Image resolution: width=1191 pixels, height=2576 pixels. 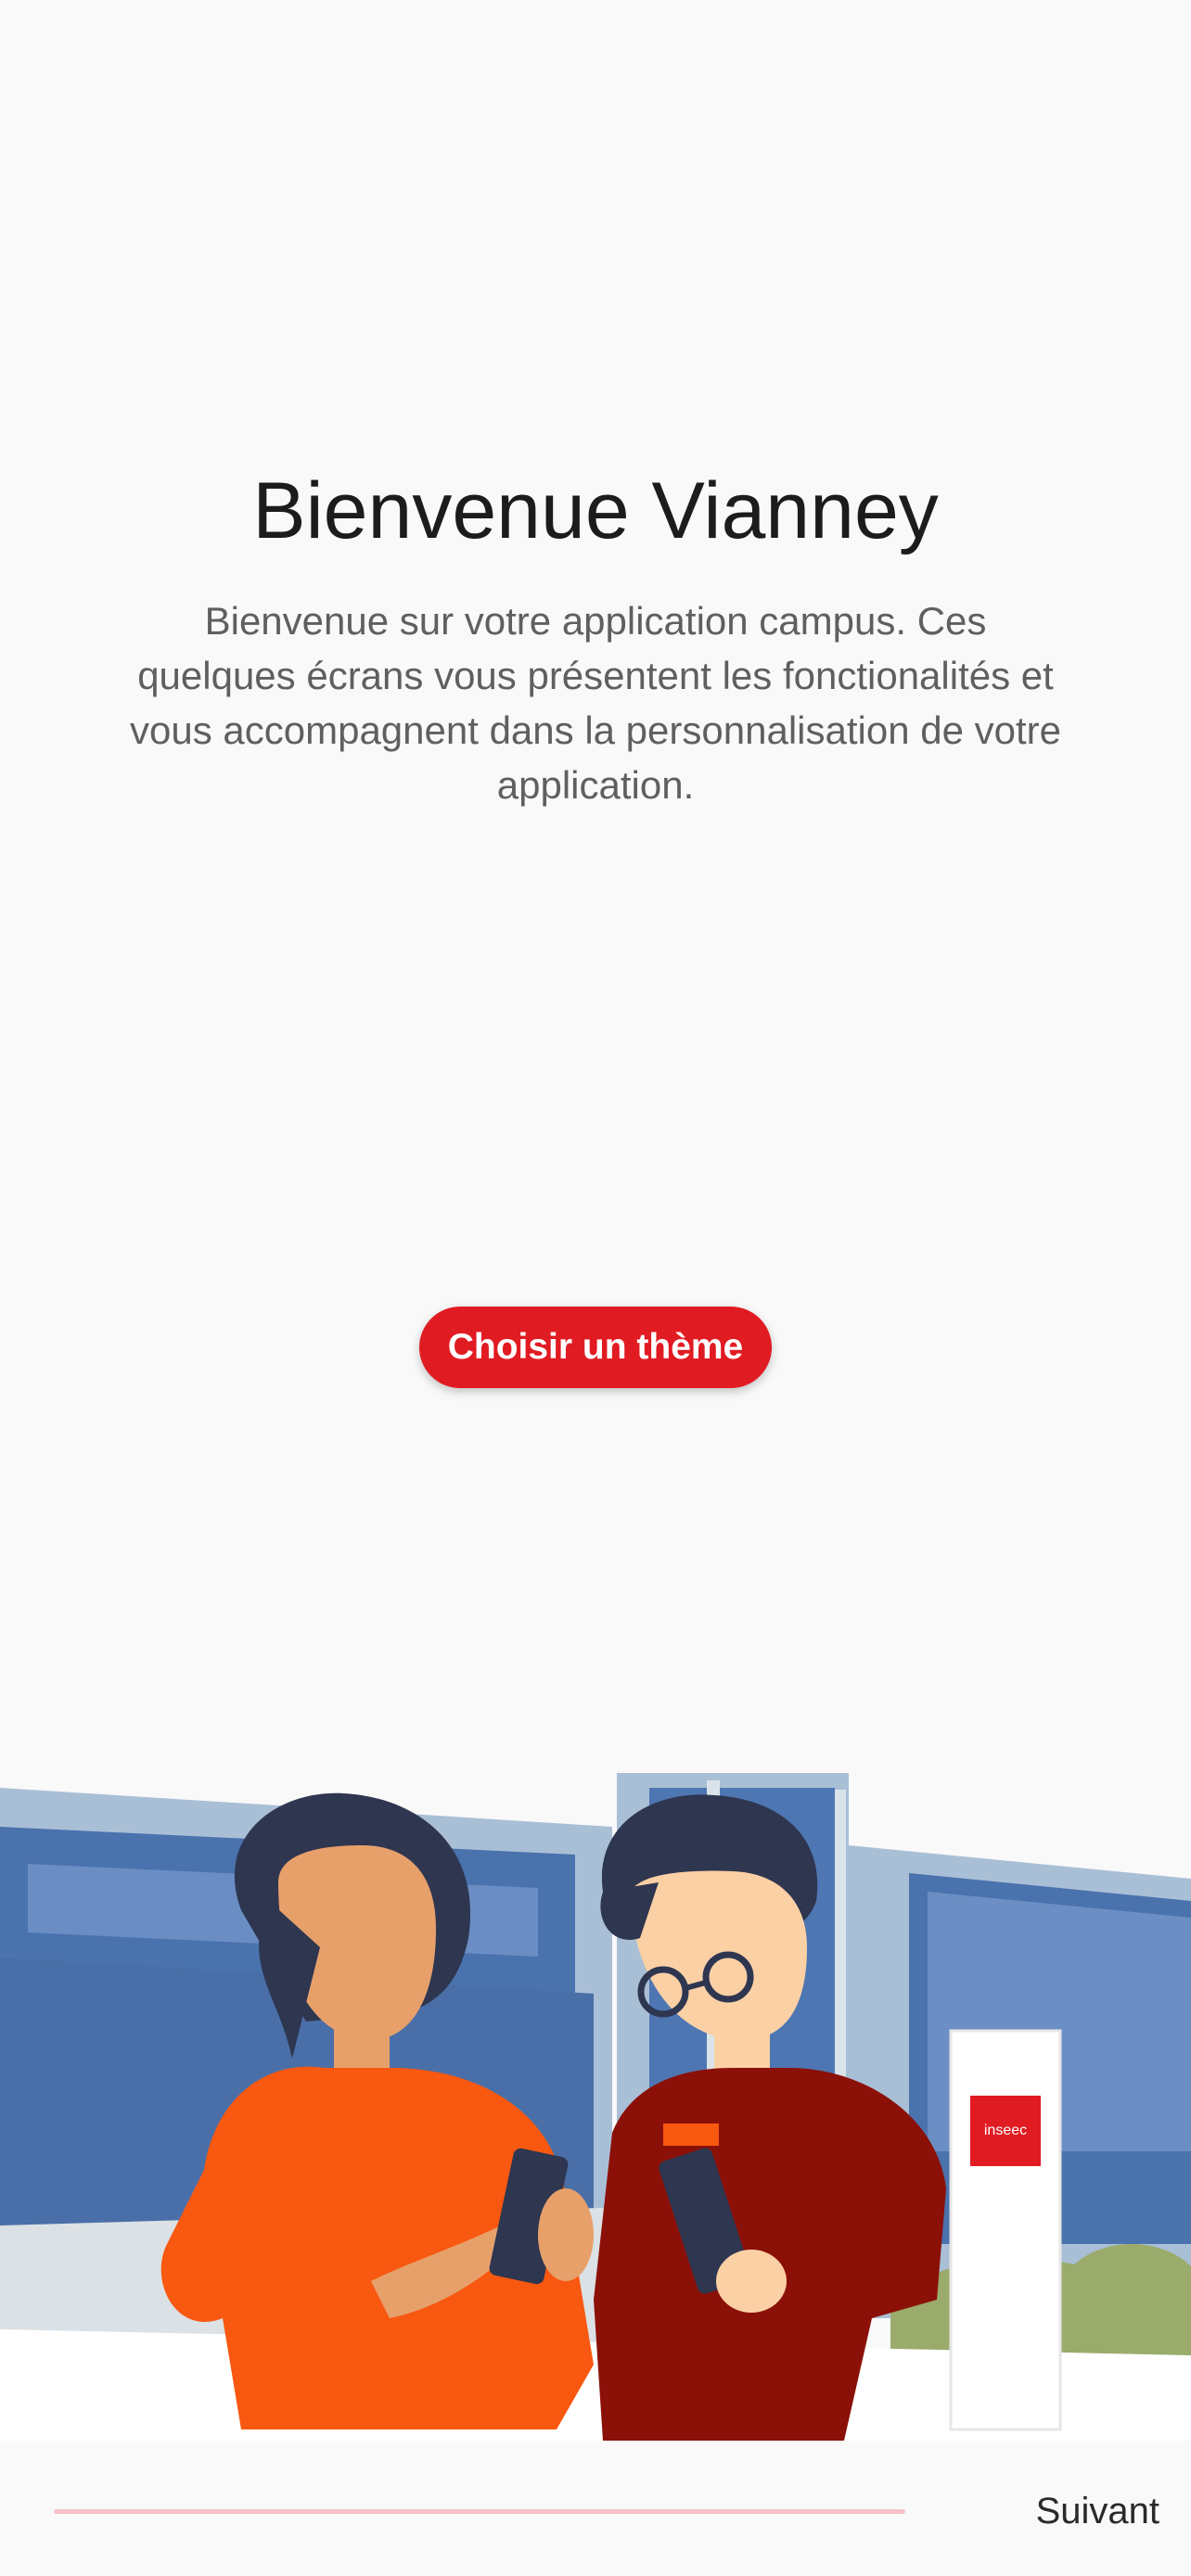 What do you see at coordinates (1075, 2511) in the screenshot?
I see `next-button: Suivant` at bounding box center [1075, 2511].